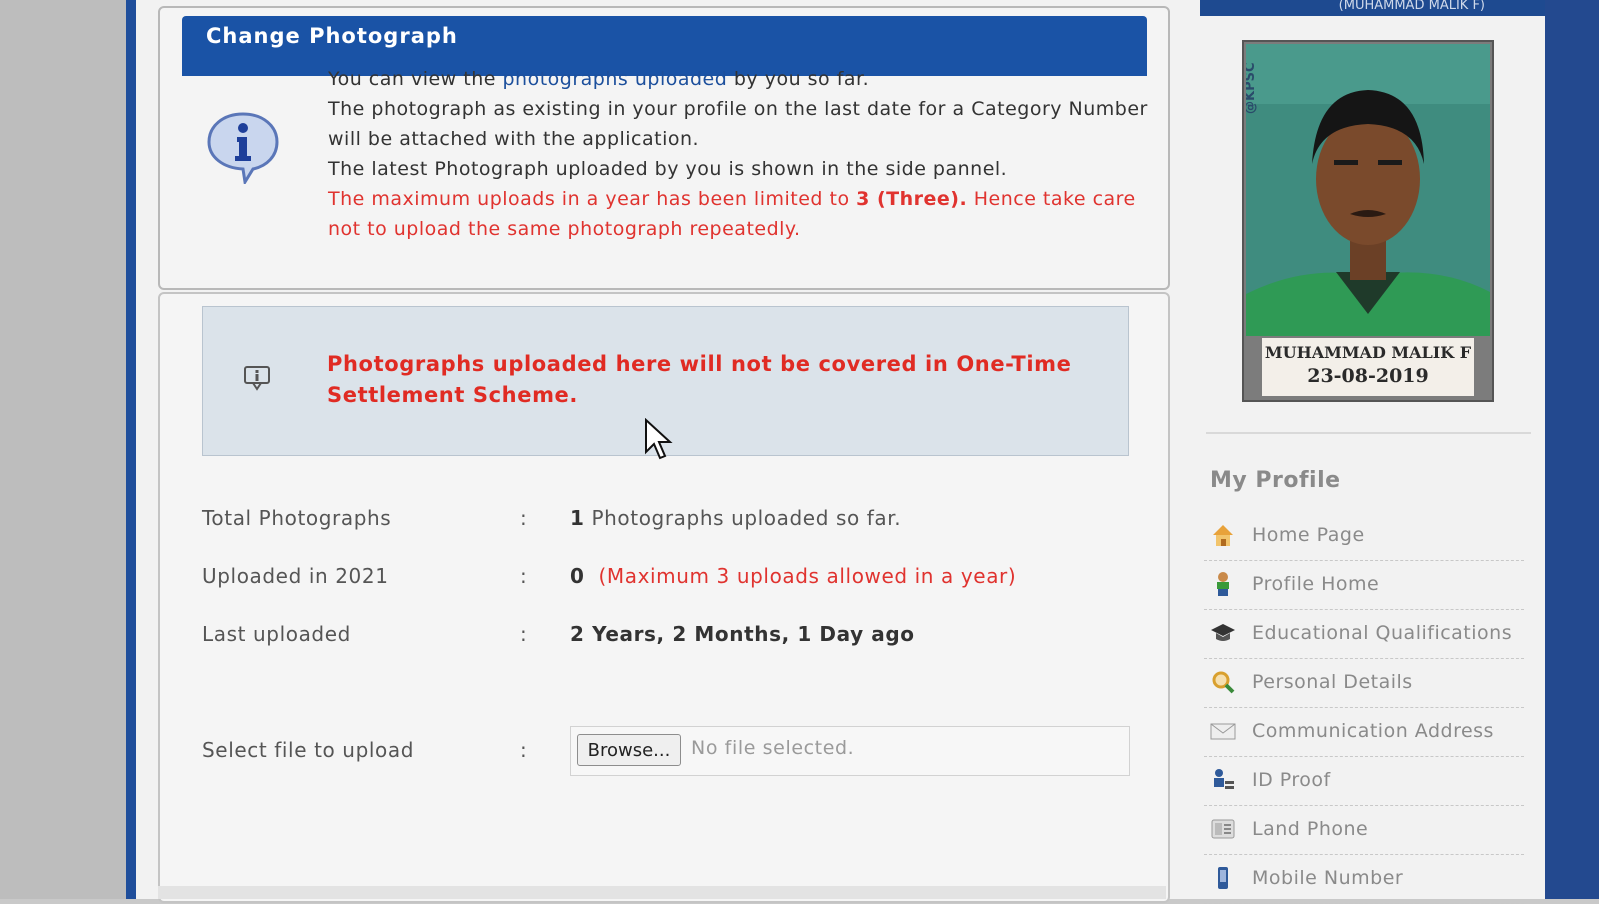 The image size is (1599, 904). Describe the element at coordinates (1368, 190) in the screenshot. I see `profile-photo: @KPSC` at that location.